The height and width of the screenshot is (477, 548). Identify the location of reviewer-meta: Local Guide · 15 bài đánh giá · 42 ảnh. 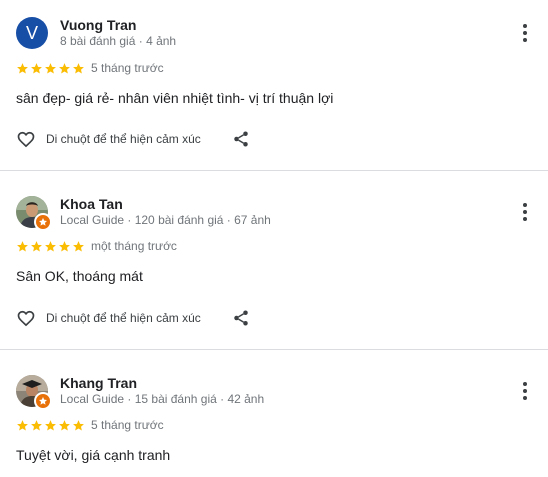
(162, 399).